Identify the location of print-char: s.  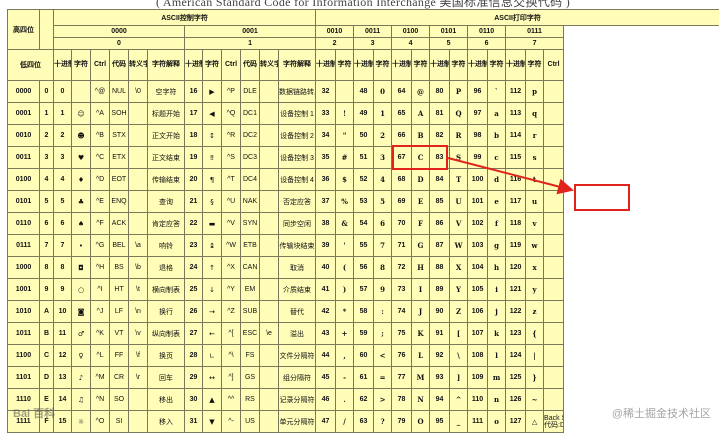
(535, 157).